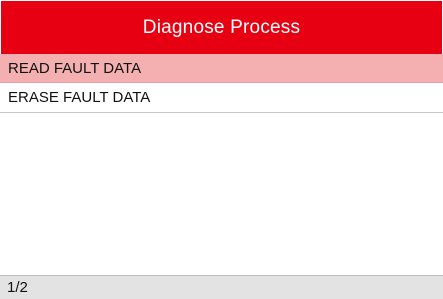 The width and height of the screenshot is (443, 299). What do you see at coordinates (17, 287) in the screenshot?
I see `page-indicator: 1/2` at bounding box center [17, 287].